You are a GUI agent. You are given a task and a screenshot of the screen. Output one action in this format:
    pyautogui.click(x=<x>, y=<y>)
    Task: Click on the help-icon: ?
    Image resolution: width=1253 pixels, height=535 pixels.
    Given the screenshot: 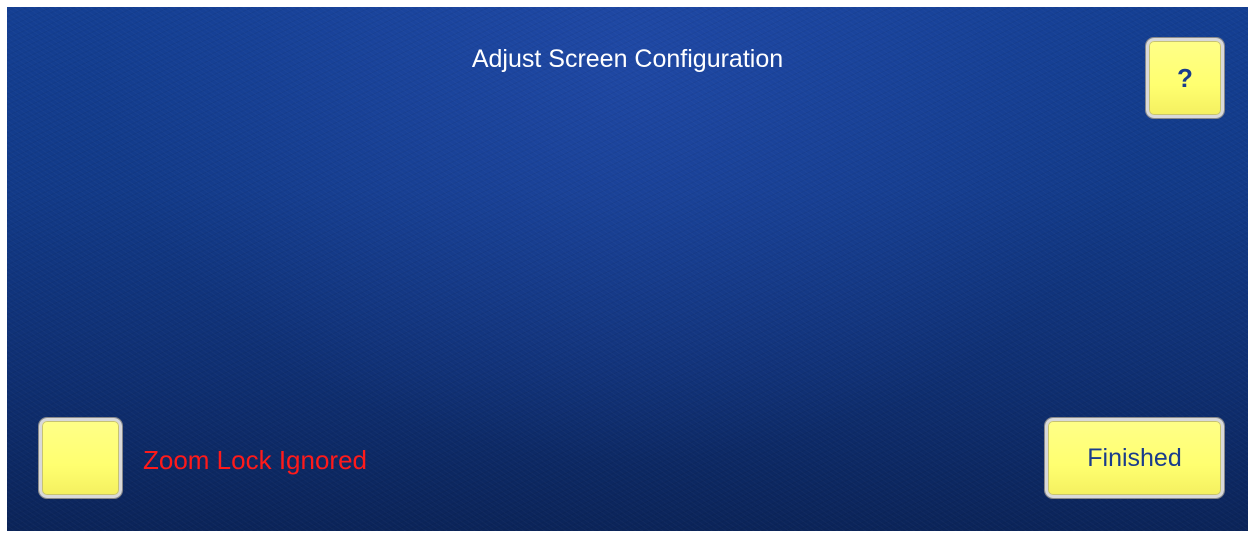 What is the action you would take?
    pyautogui.click(x=1185, y=77)
    